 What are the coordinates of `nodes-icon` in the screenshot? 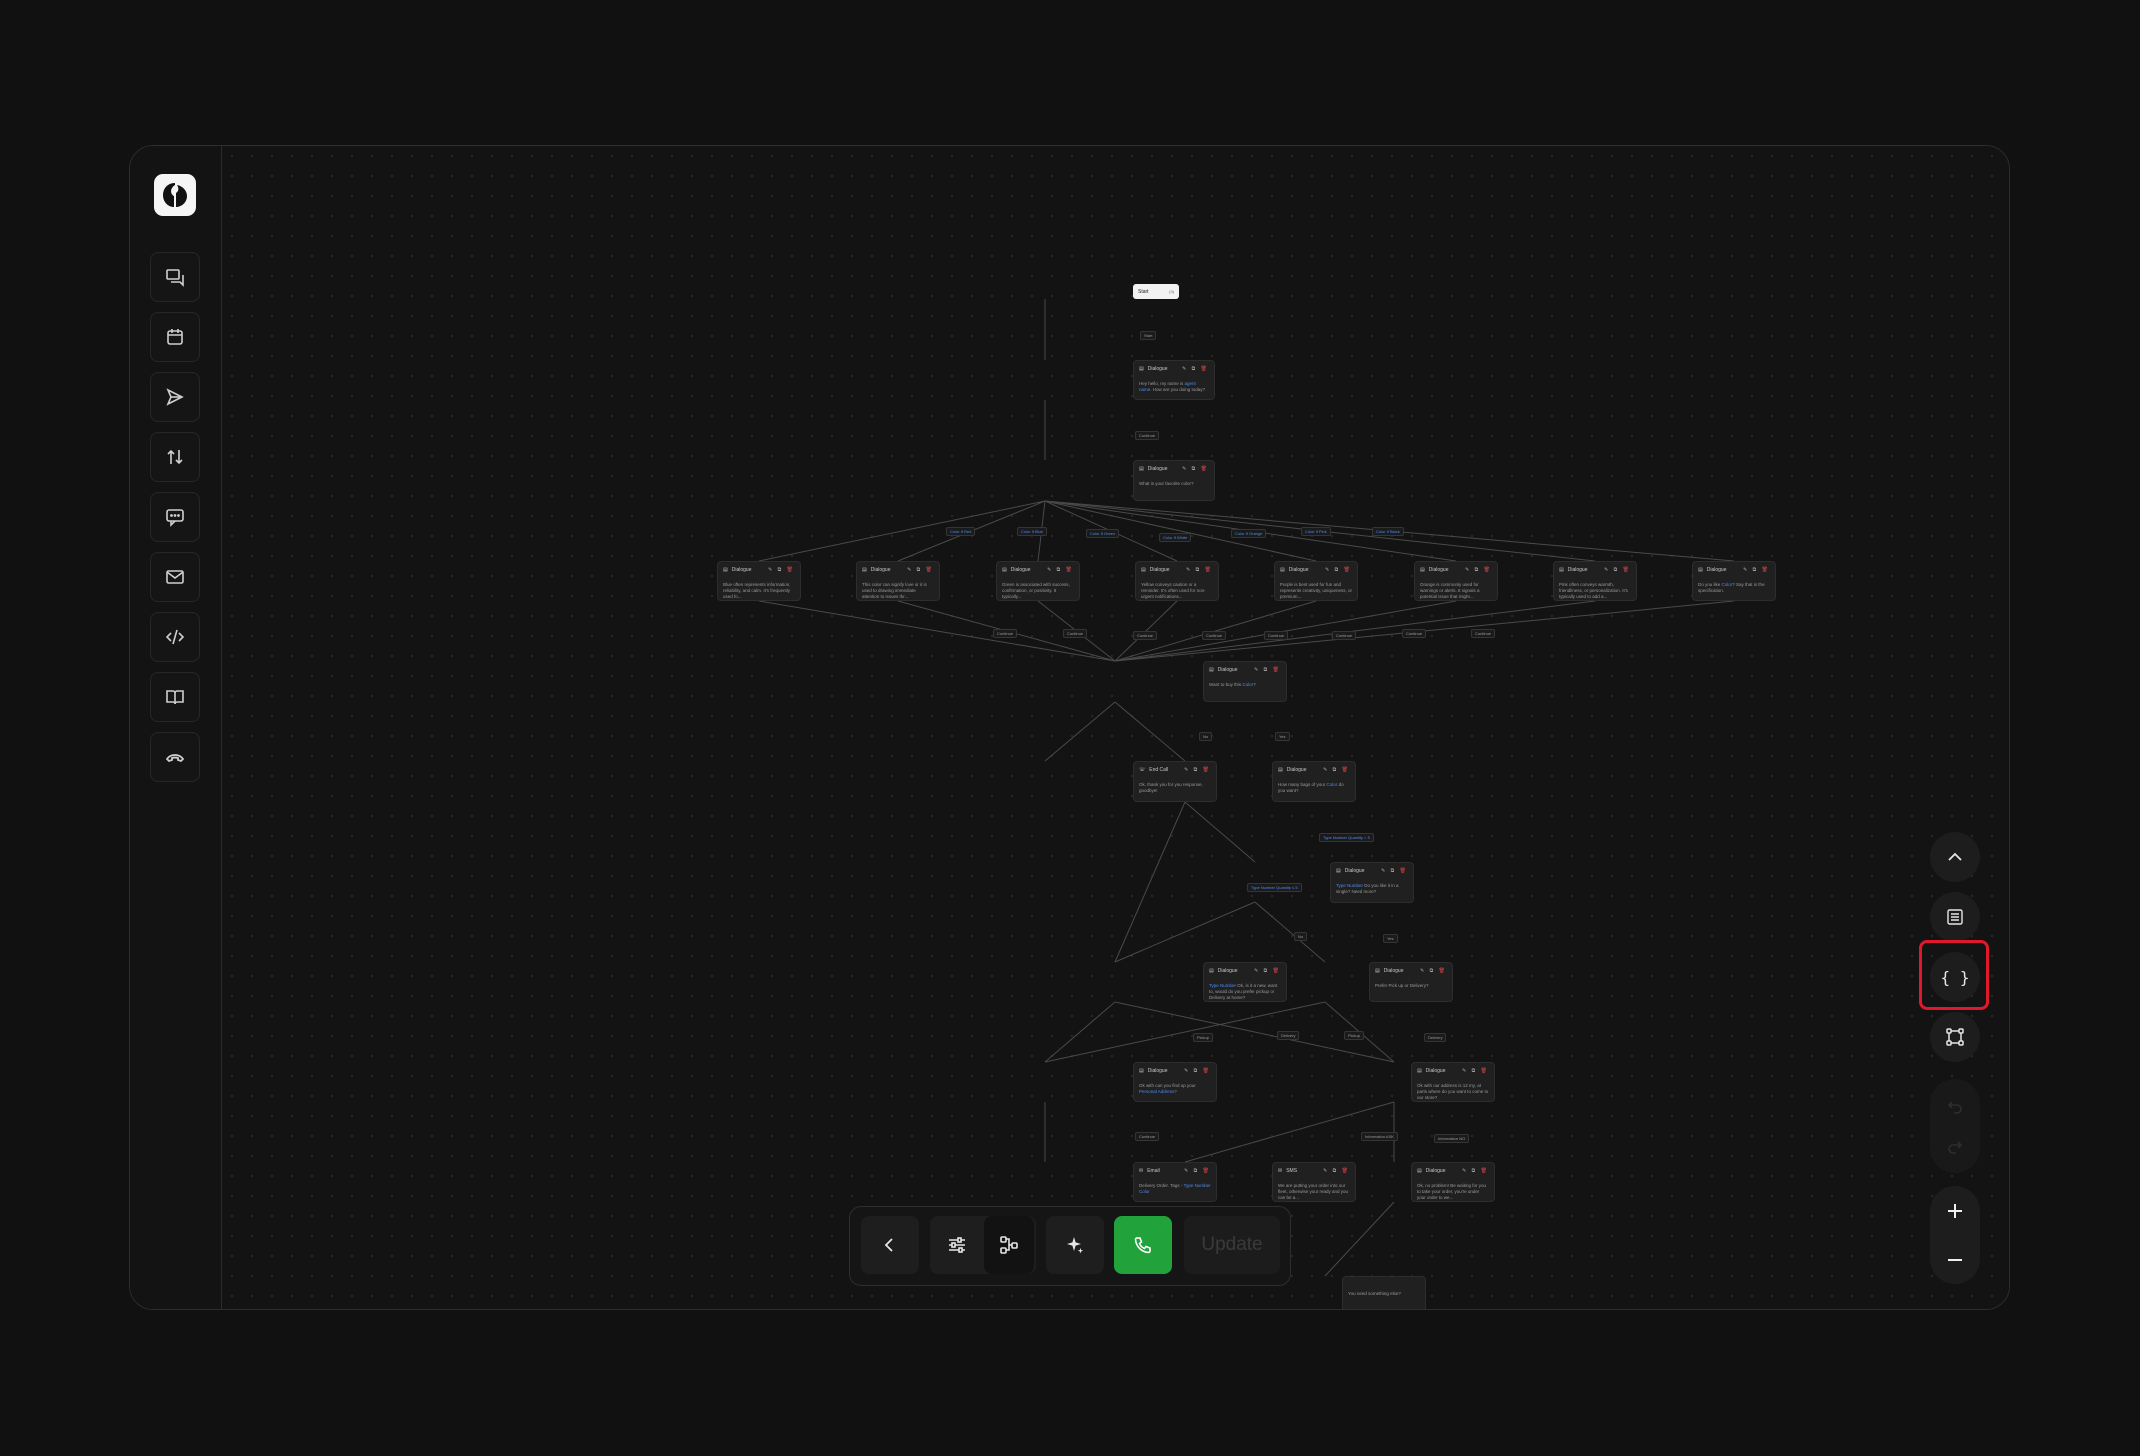 It's located at (1955, 1037).